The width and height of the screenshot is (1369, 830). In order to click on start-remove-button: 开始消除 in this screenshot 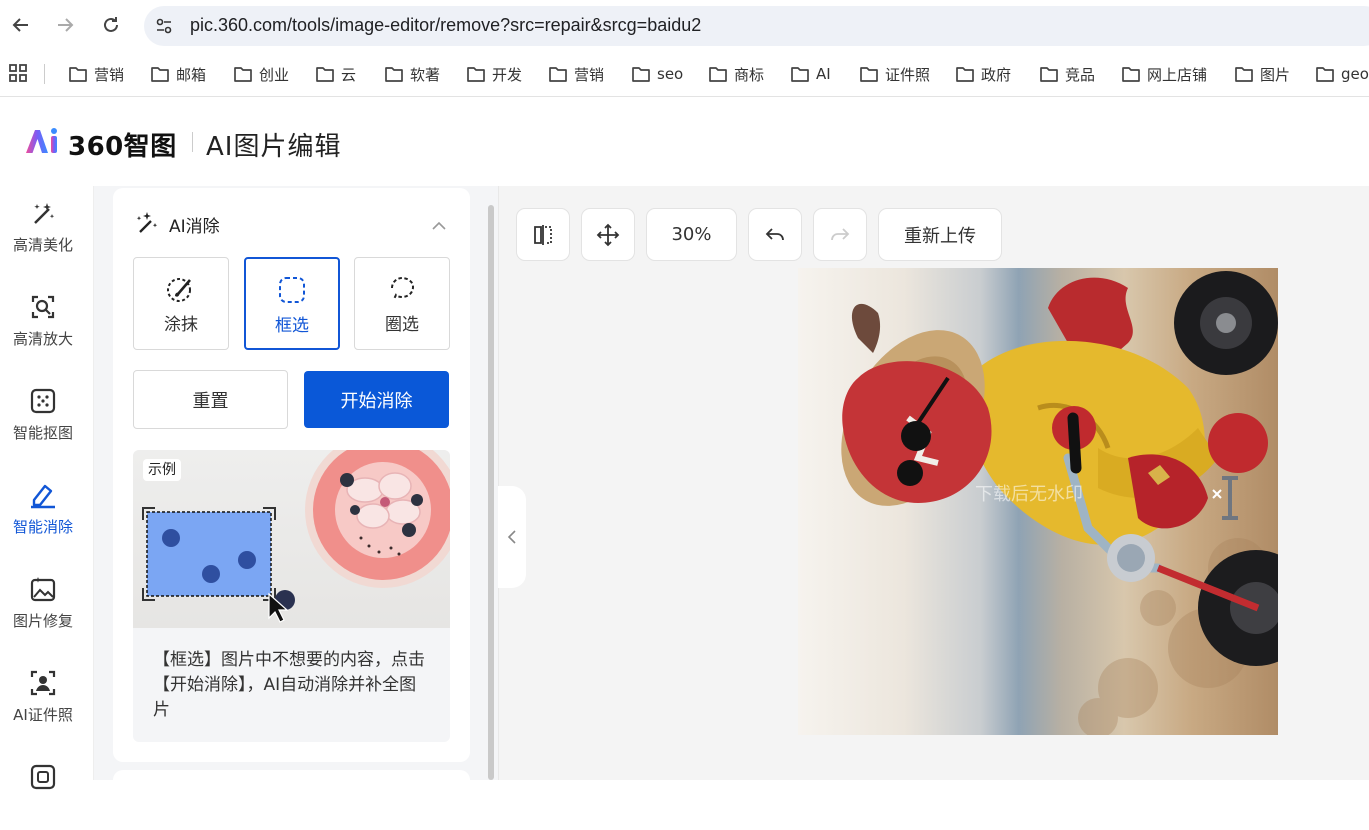, I will do `click(376, 399)`.